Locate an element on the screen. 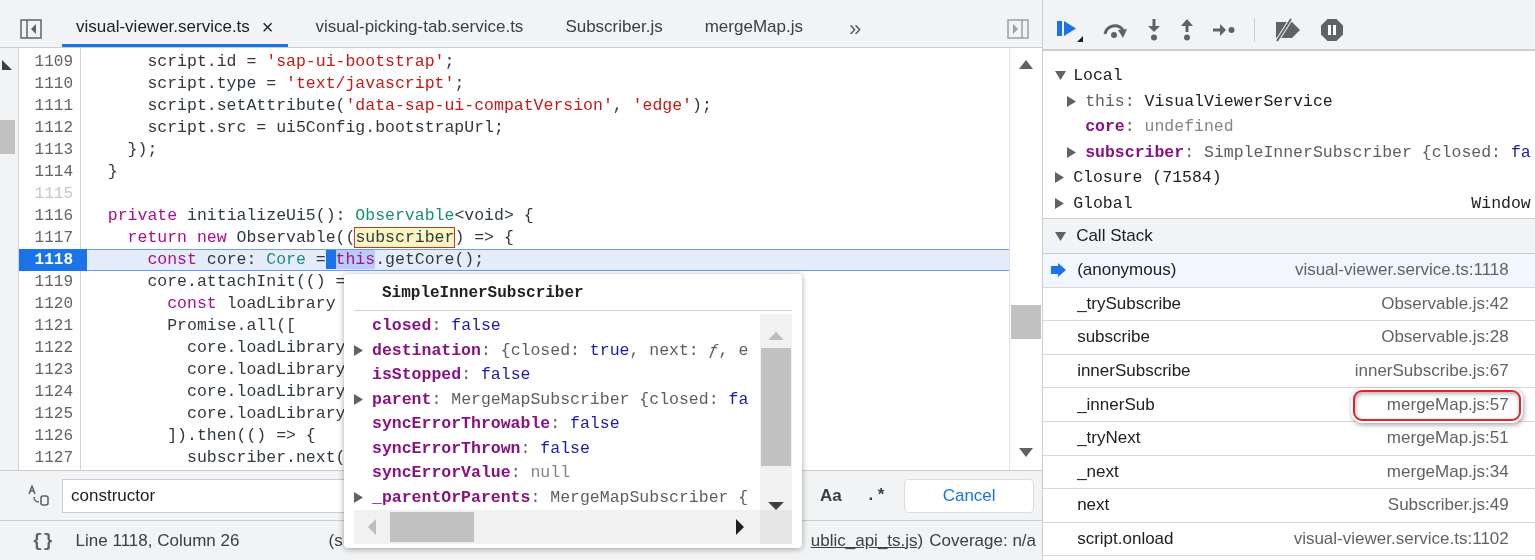 The width and height of the screenshot is (1535, 560). property-entry: syncErrorValue: null is located at coordinates (471, 473).